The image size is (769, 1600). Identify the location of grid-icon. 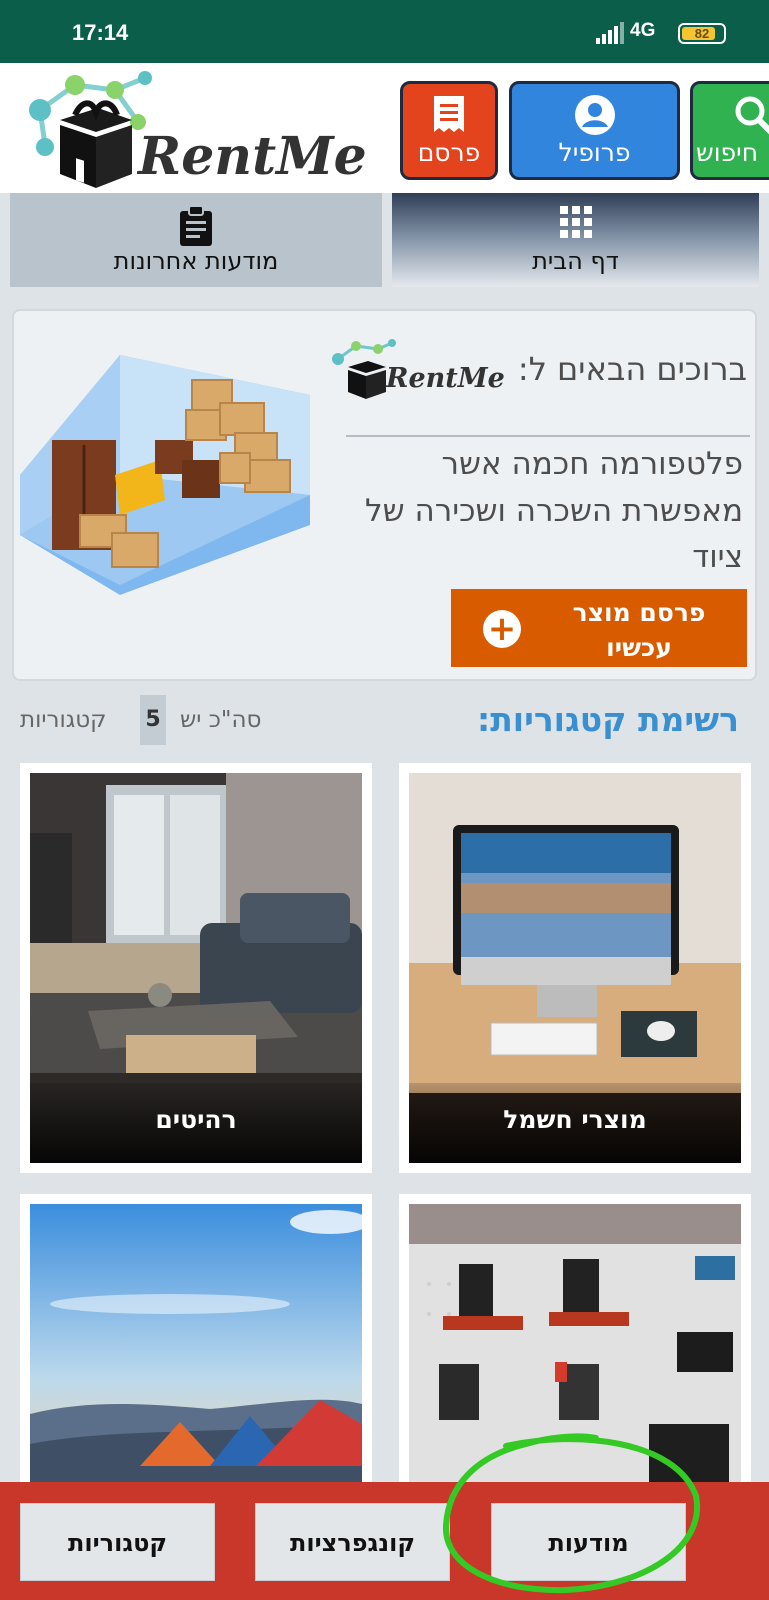
(575, 222).